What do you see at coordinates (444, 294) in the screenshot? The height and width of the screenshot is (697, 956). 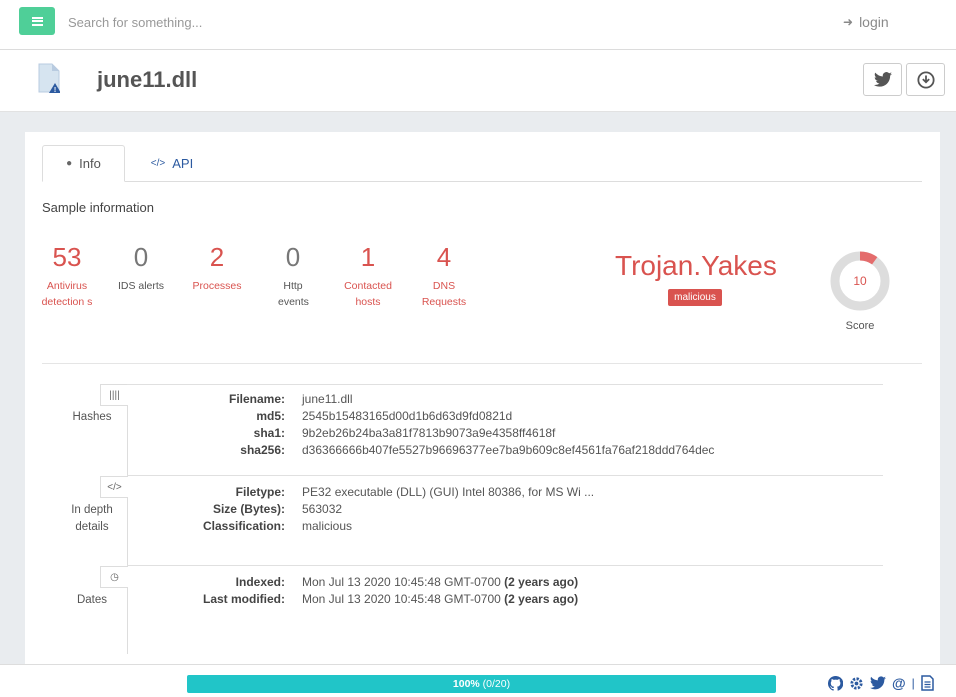 I see `stat-label: DNS Requests` at bounding box center [444, 294].